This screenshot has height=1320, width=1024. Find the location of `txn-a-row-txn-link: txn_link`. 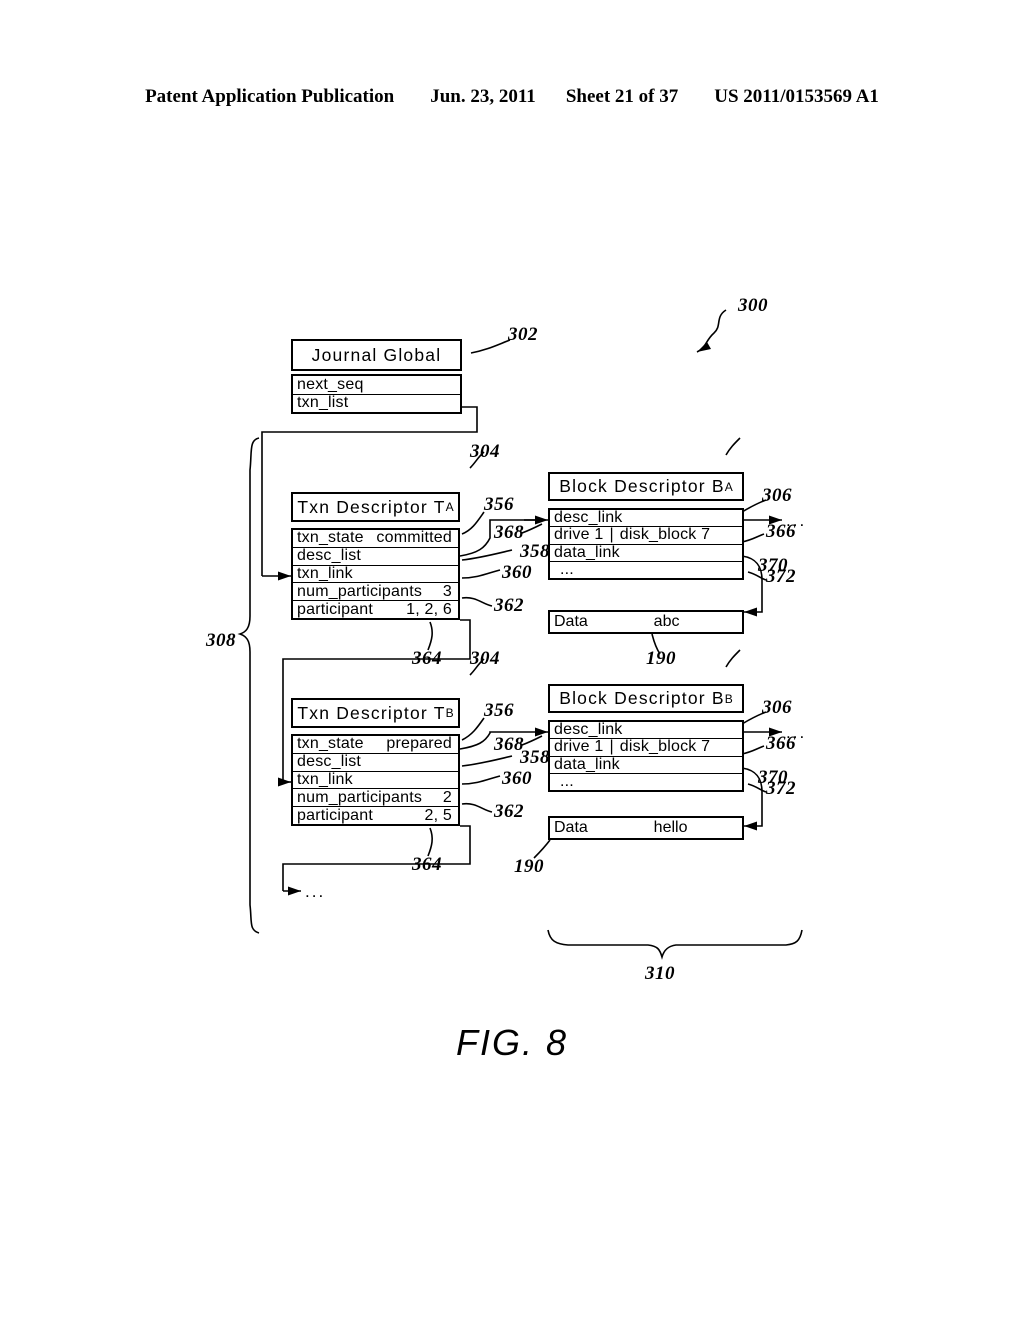

txn-a-row-txn-link: txn_link is located at coordinates (375, 575).